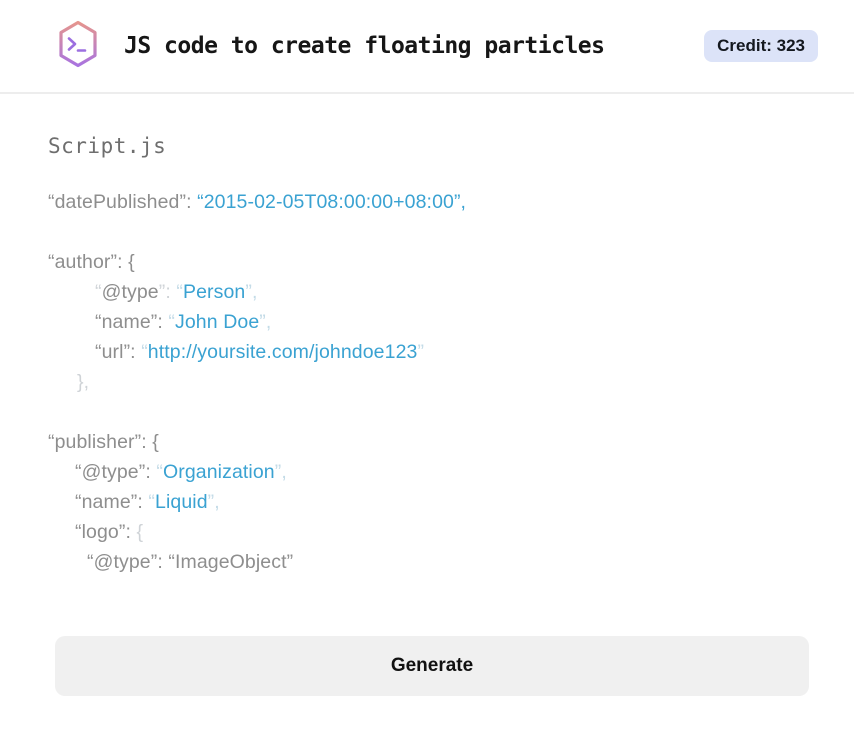 This screenshot has width=854, height=748. What do you see at coordinates (427, 262) in the screenshot?
I see `code-line: “author”: {` at bounding box center [427, 262].